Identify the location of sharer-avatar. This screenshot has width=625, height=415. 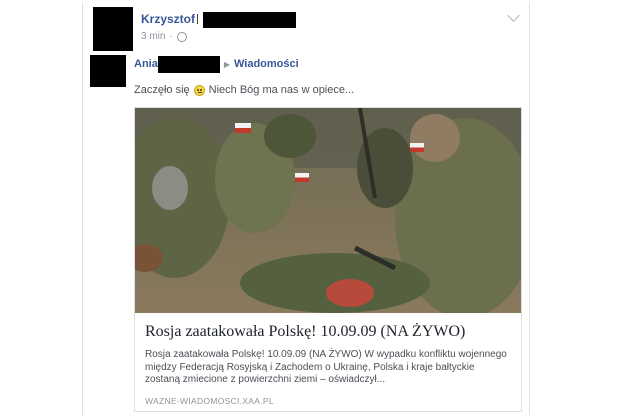
(108, 71).